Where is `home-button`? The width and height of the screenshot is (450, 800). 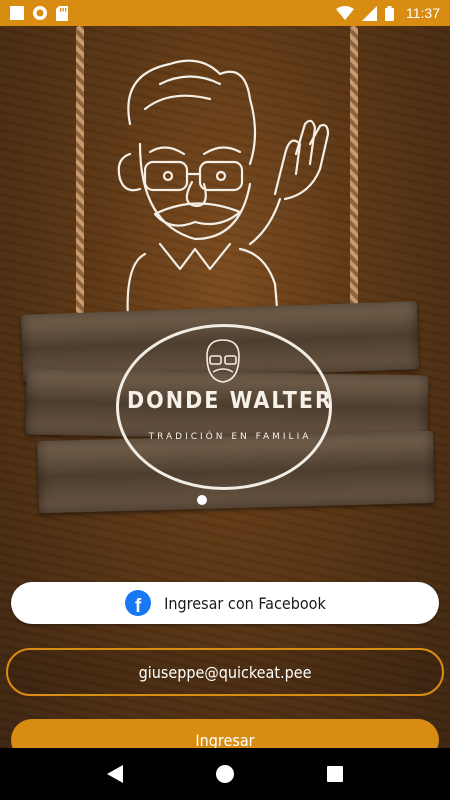 home-button is located at coordinates (225, 774).